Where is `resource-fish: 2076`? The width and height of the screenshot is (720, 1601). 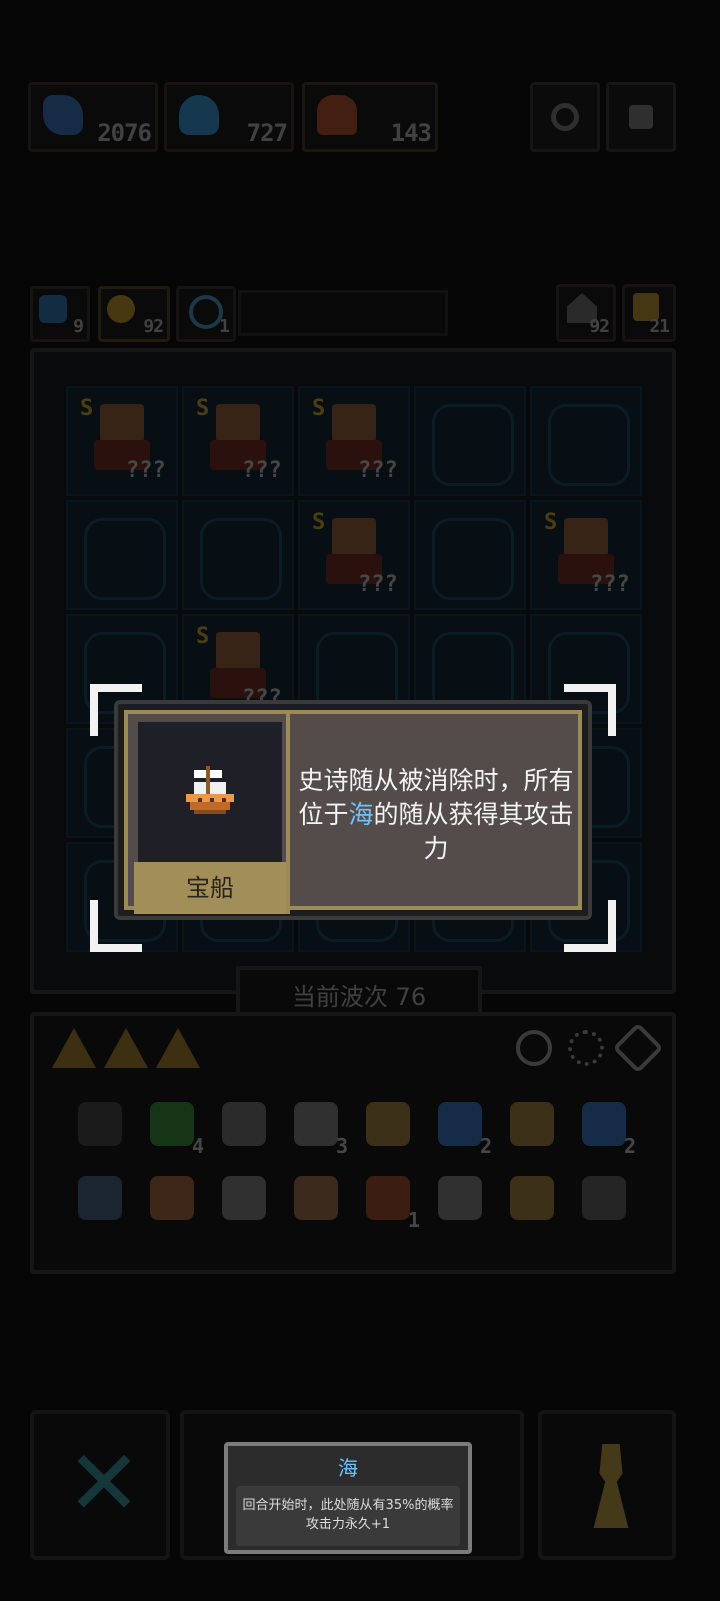 resource-fish: 2076 is located at coordinates (93, 117).